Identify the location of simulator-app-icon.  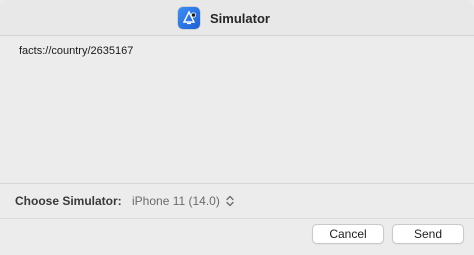
(189, 18).